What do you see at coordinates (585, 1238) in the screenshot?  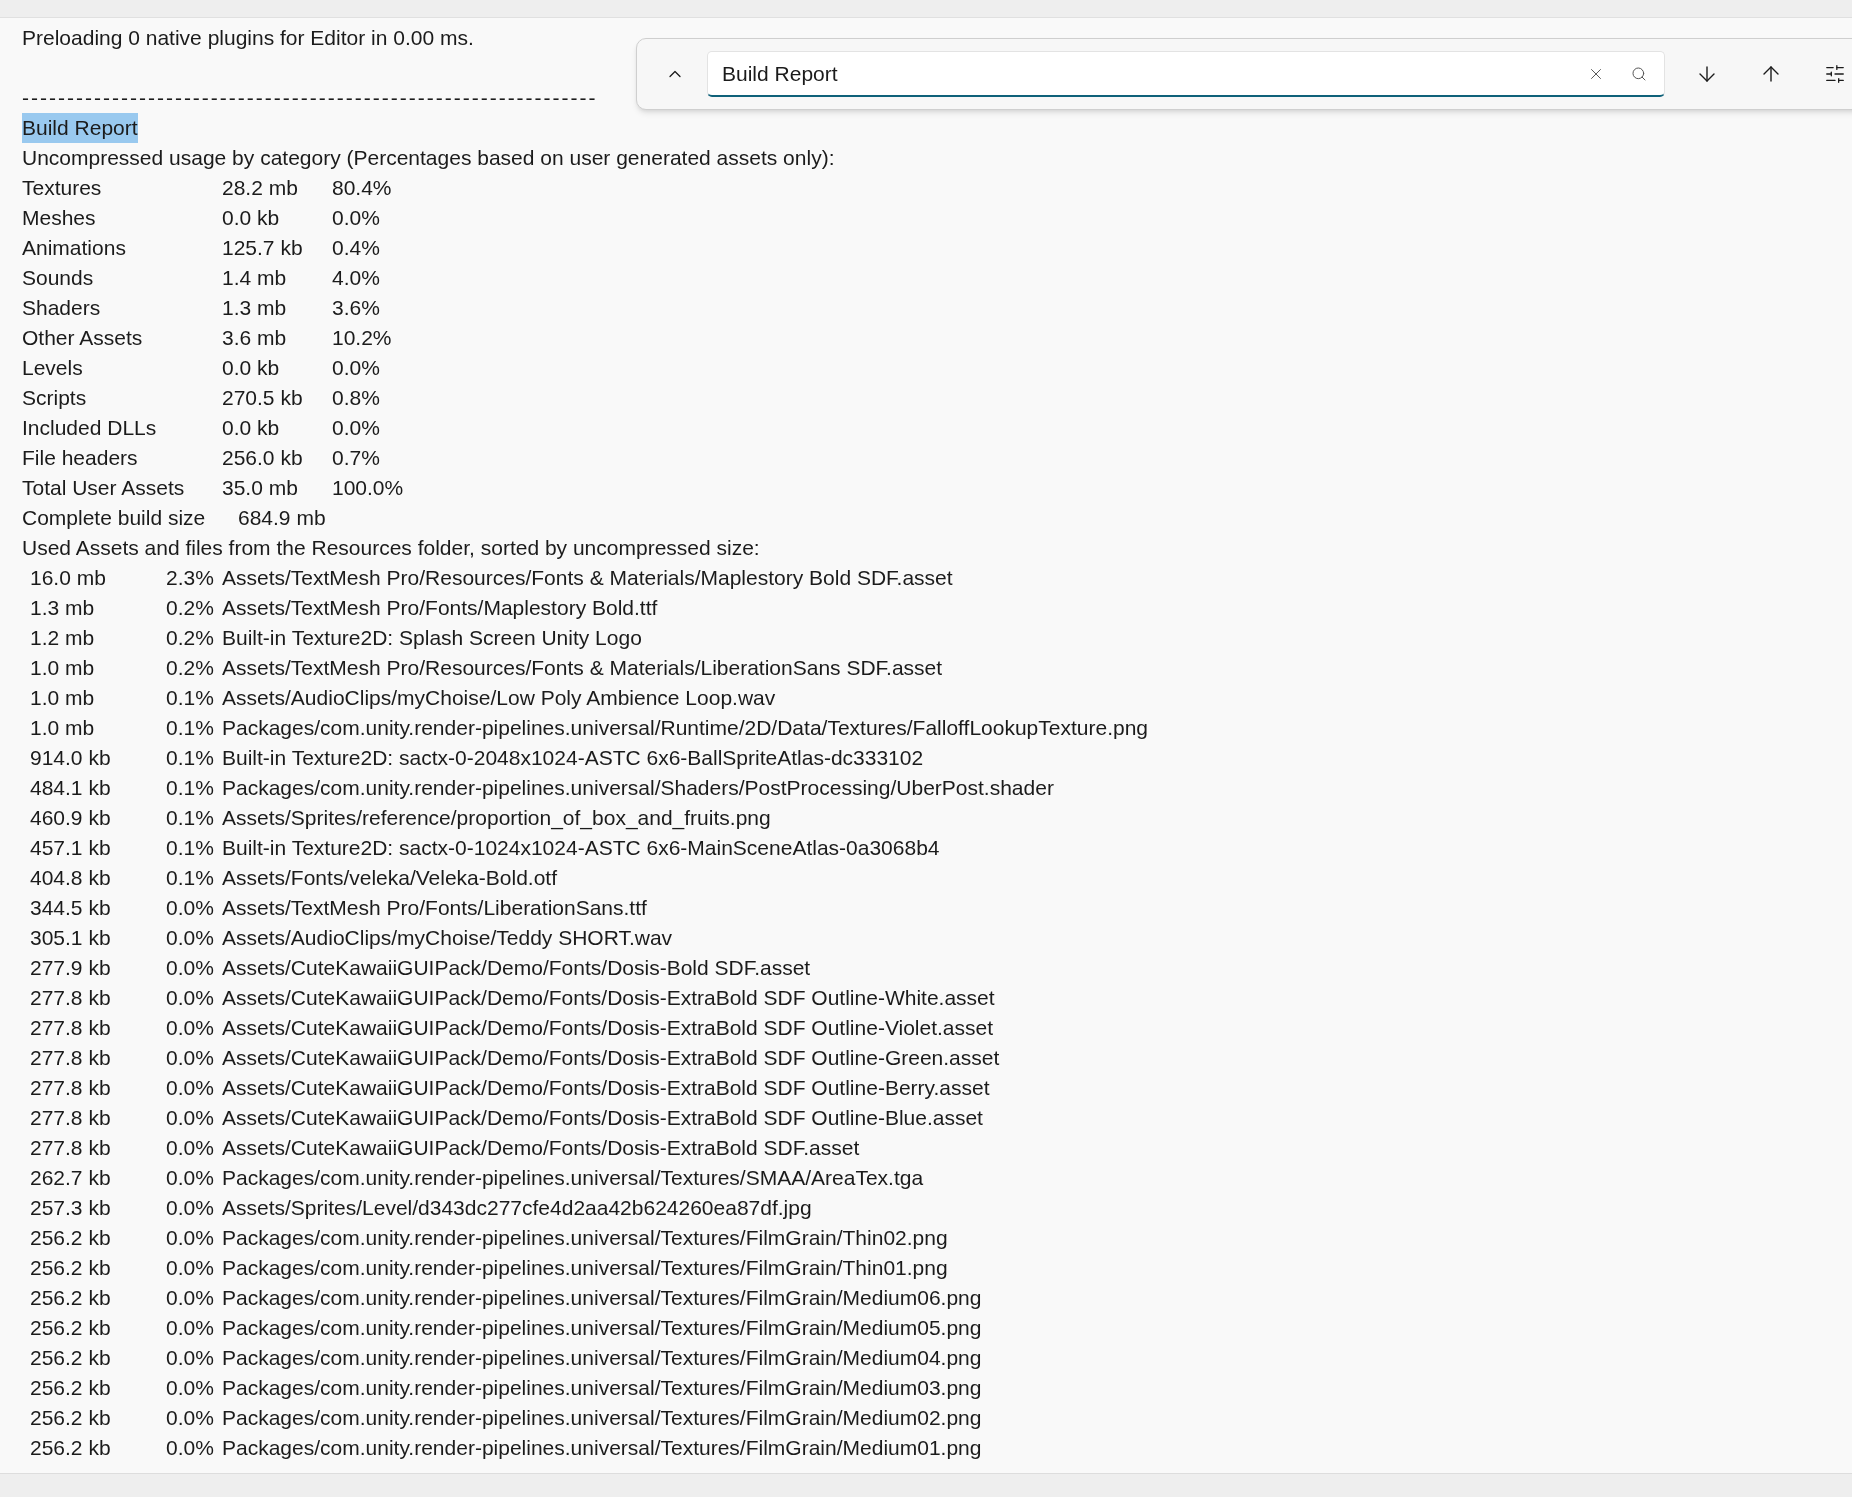 I see `asset-path: Packages/com.unity.render-pipelines.universal/Textures/FilmGrain/Thin02.png` at bounding box center [585, 1238].